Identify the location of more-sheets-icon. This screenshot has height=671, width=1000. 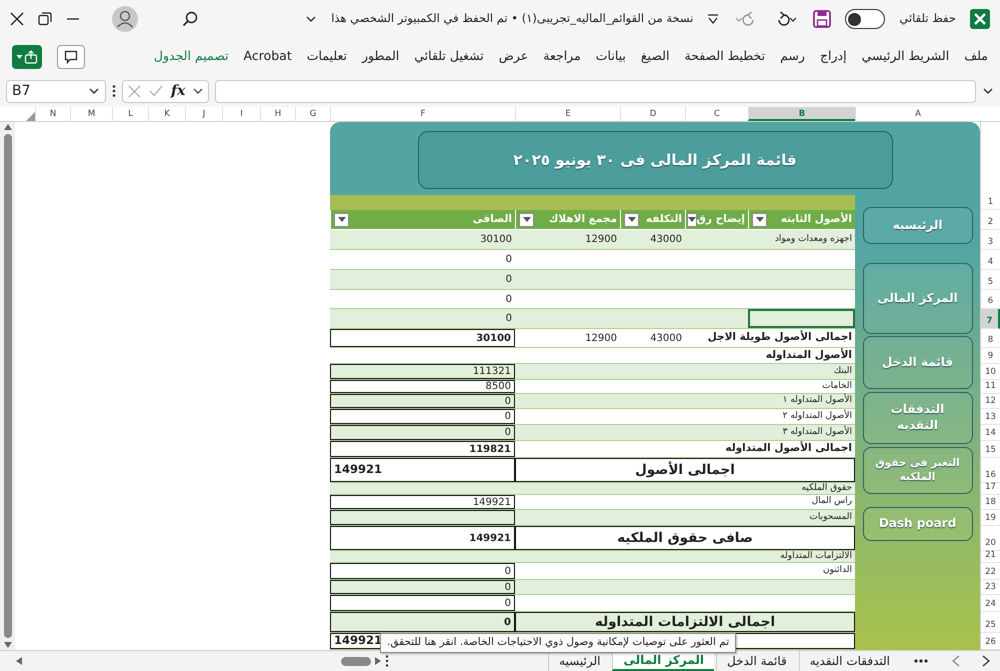
(921, 661).